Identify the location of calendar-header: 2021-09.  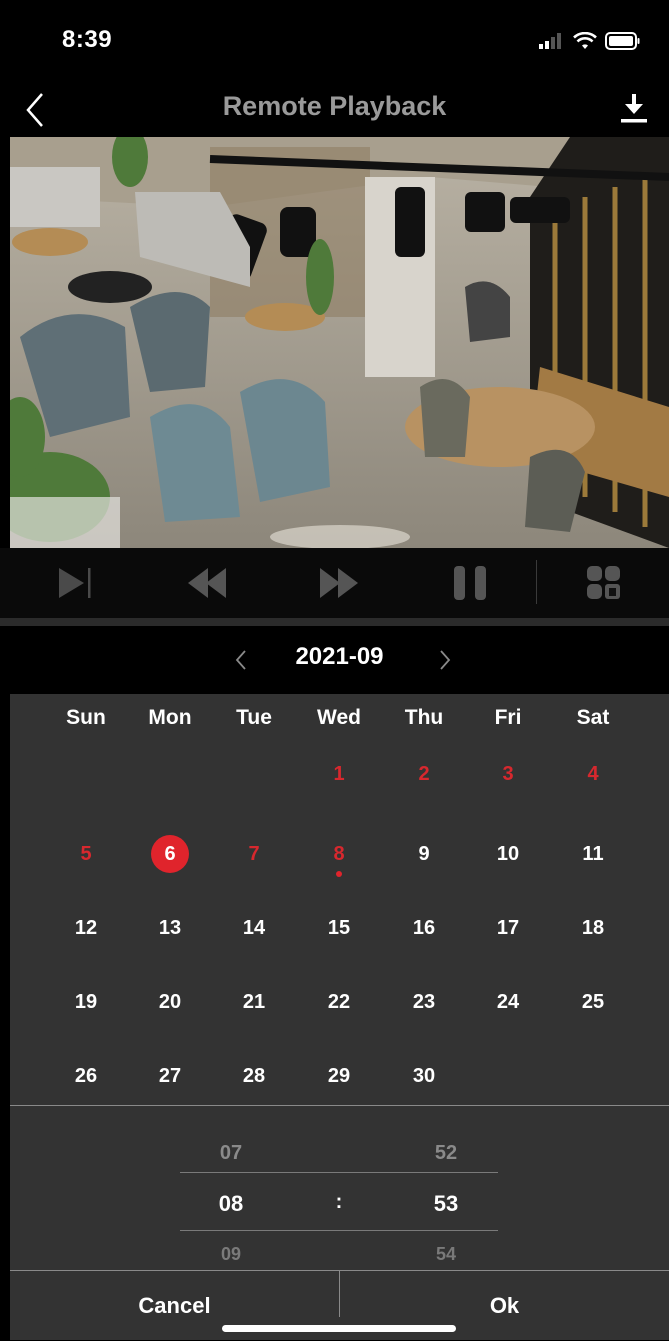
(339, 660).